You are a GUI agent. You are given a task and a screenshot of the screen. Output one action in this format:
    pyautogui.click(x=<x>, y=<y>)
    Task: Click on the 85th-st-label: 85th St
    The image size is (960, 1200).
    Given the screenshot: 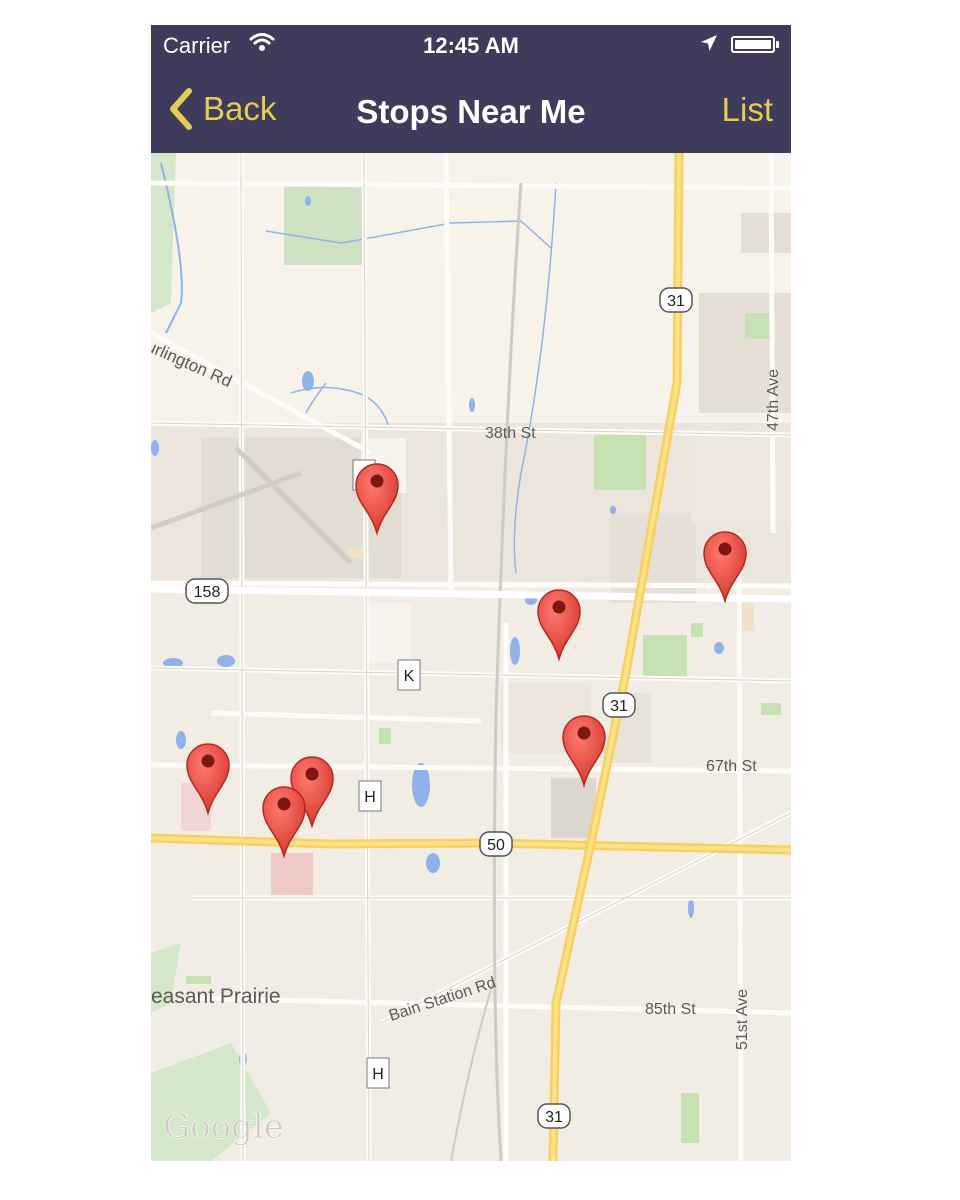 What is the action you would take?
    pyautogui.click(x=670, y=1009)
    